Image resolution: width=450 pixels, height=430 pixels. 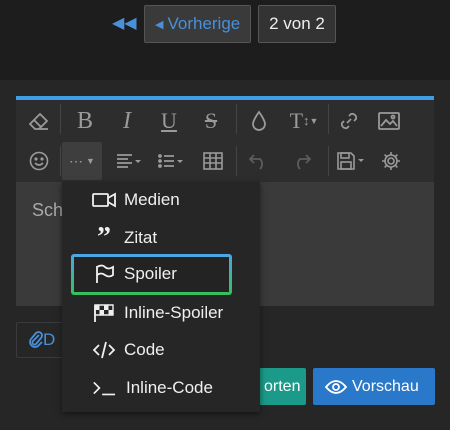 I want to click on code-icon, so click(x=104, y=350).